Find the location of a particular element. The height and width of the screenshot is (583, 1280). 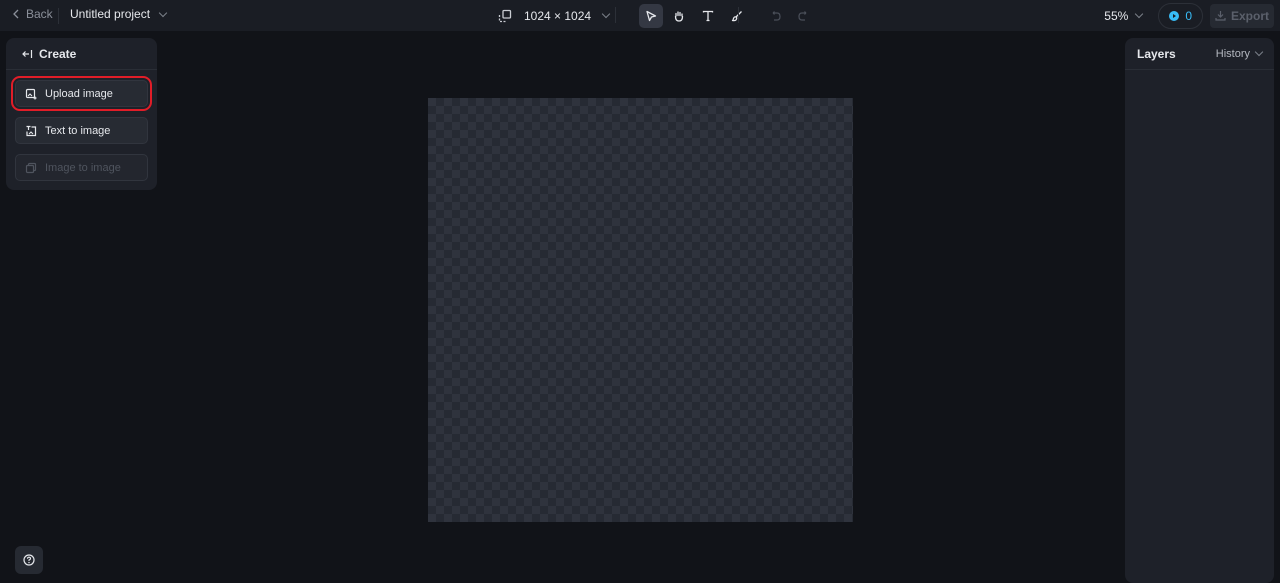

credits-badge: 0 is located at coordinates (1180, 15).